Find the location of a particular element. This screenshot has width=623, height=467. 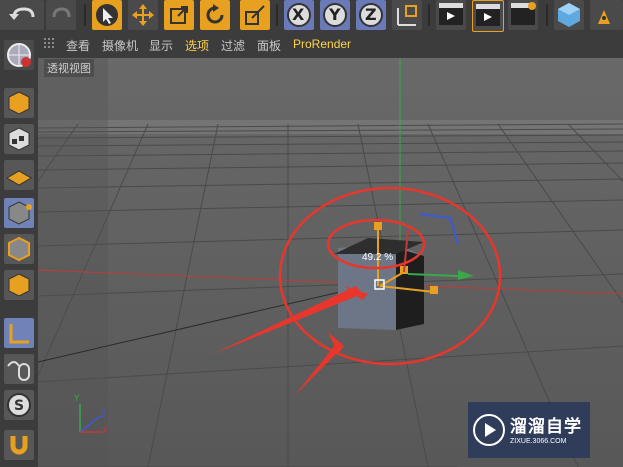

axis-mode-button is located at coordinates (19, 333).